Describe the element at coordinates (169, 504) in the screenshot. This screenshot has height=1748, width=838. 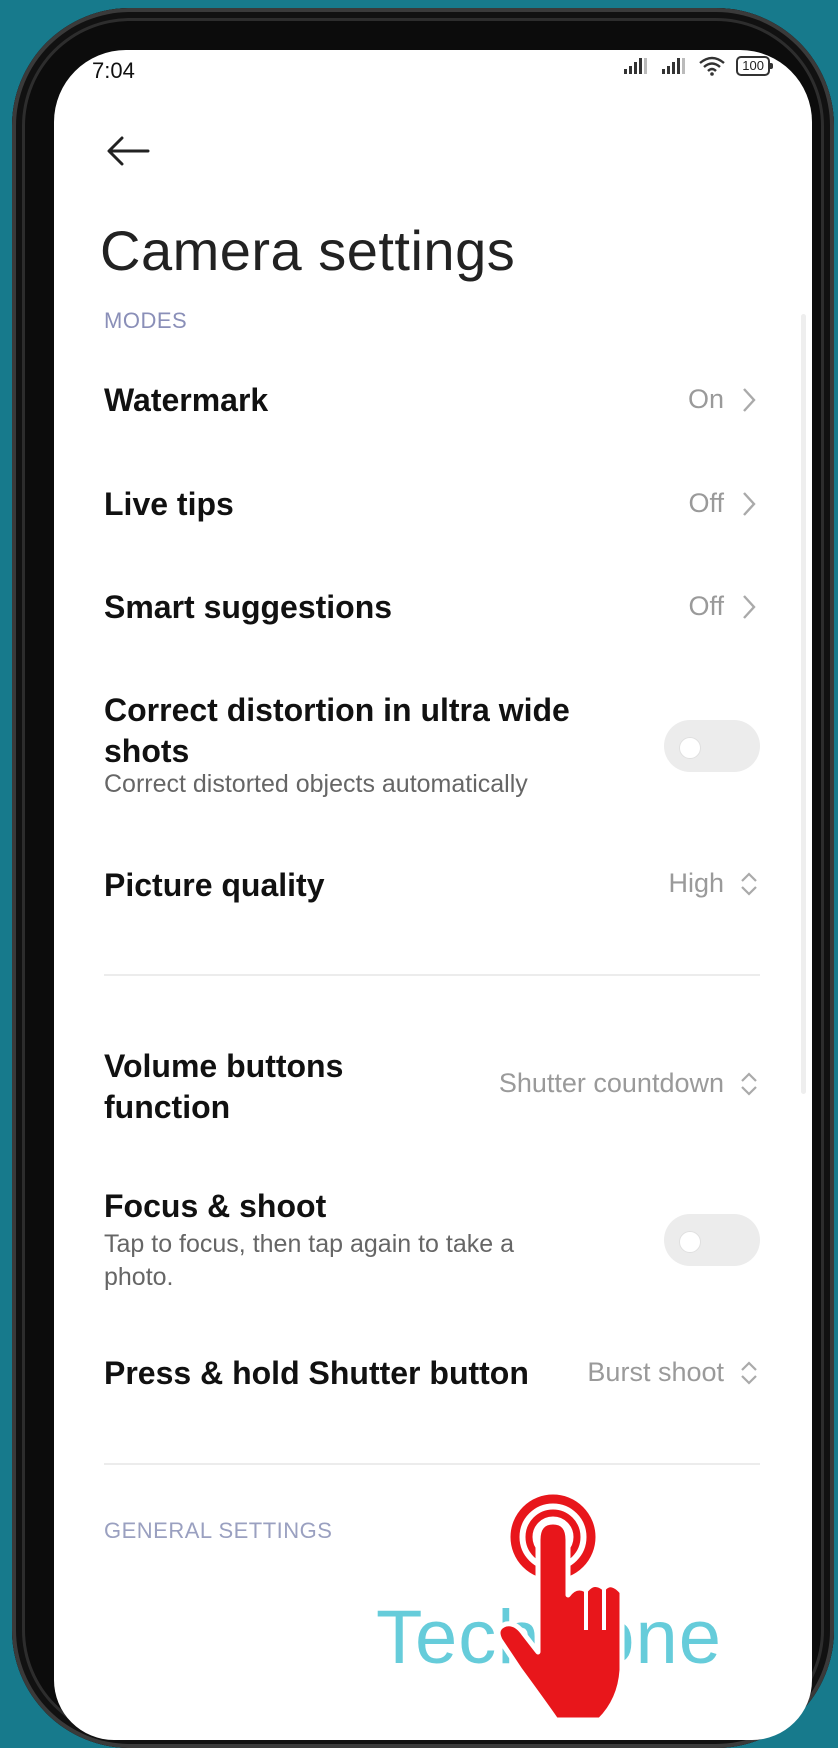
I see `live-tips-label: Live tips` at that location.